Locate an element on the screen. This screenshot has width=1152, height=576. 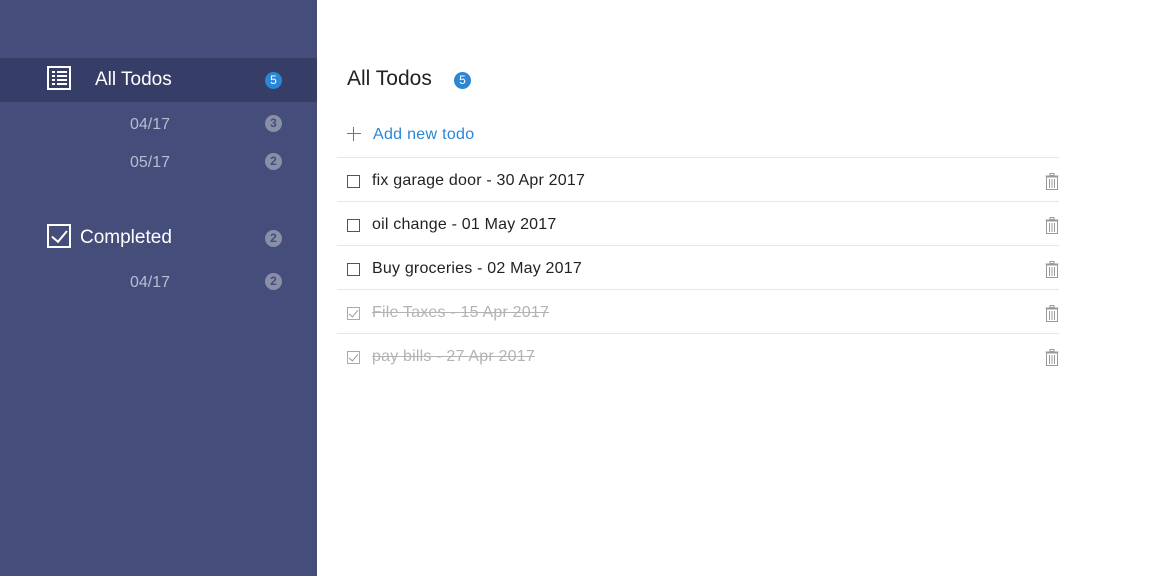
sidebar-subitem-label: 05/17 is located at coordinates (150, 162).